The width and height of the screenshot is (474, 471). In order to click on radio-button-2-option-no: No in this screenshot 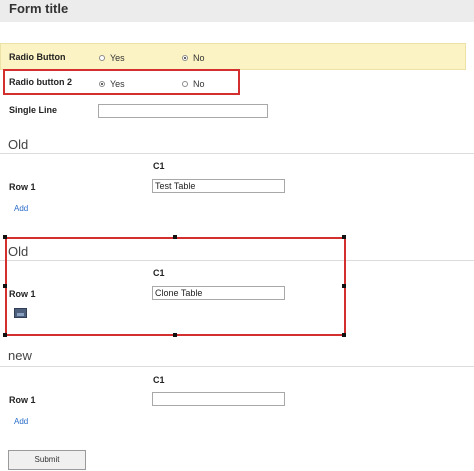, I will do `click(193, 84)`.